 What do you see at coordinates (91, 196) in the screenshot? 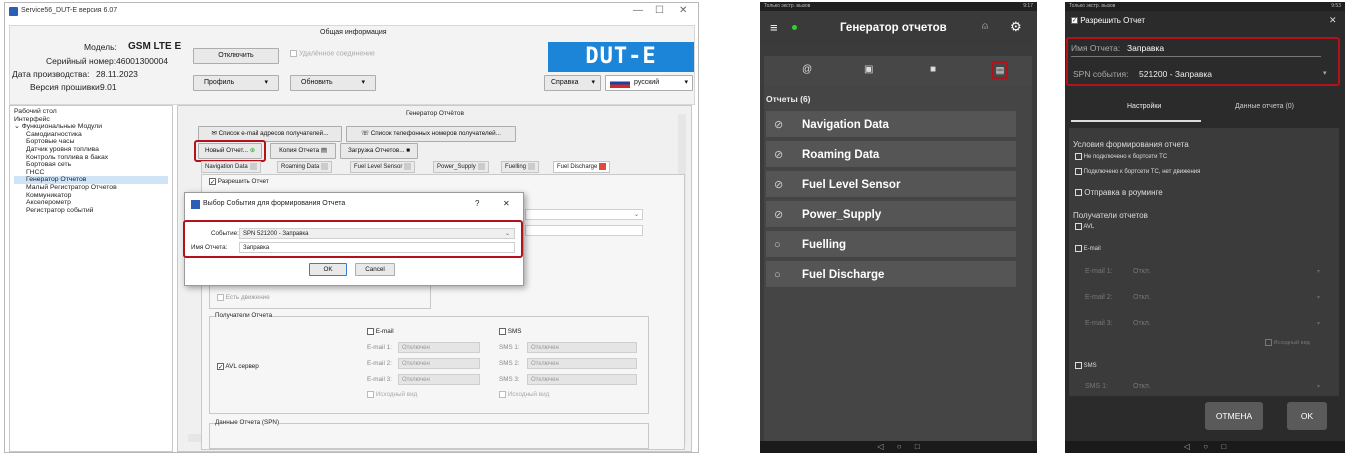
I see `tree-item: Коммуникатор` at bounding box center [91, 196].